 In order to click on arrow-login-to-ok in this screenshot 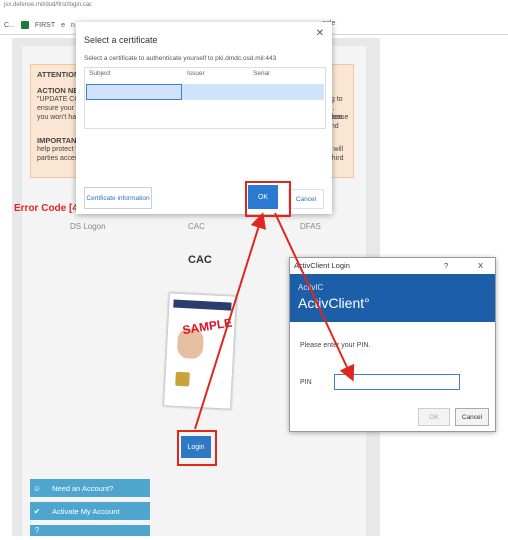, I will do `click(230, 321)`.